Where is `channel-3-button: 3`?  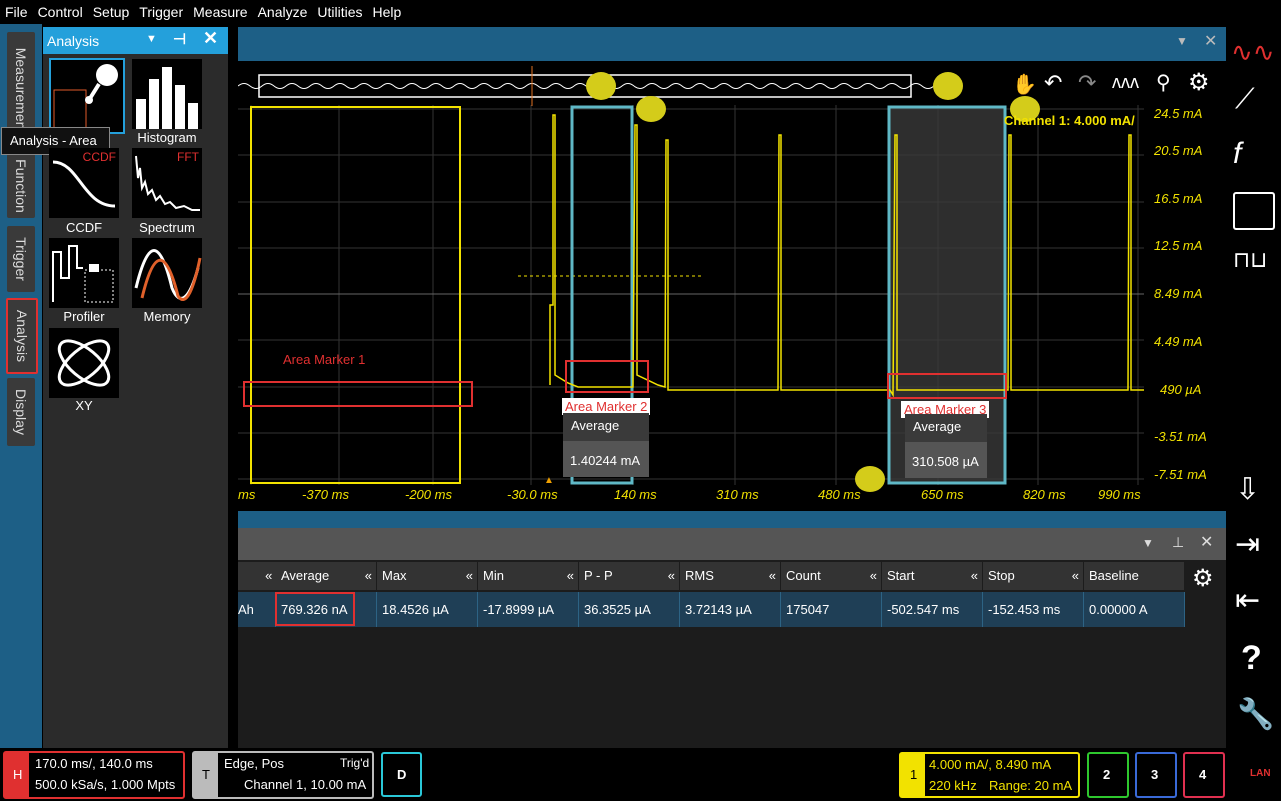
channel-3-button: 3 is located at coordinates (1156, 775).